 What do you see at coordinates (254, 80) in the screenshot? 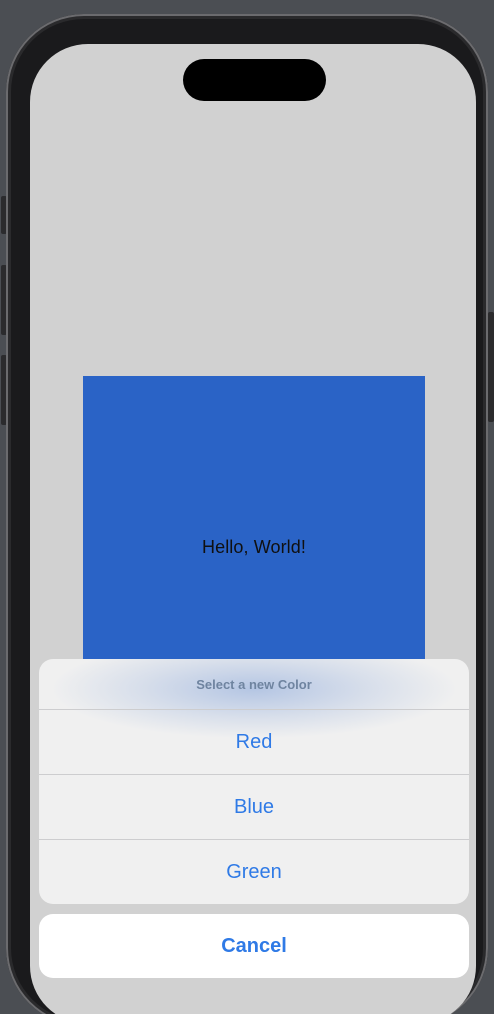
I see `dynamic-island` at bounding box center [254, 80].